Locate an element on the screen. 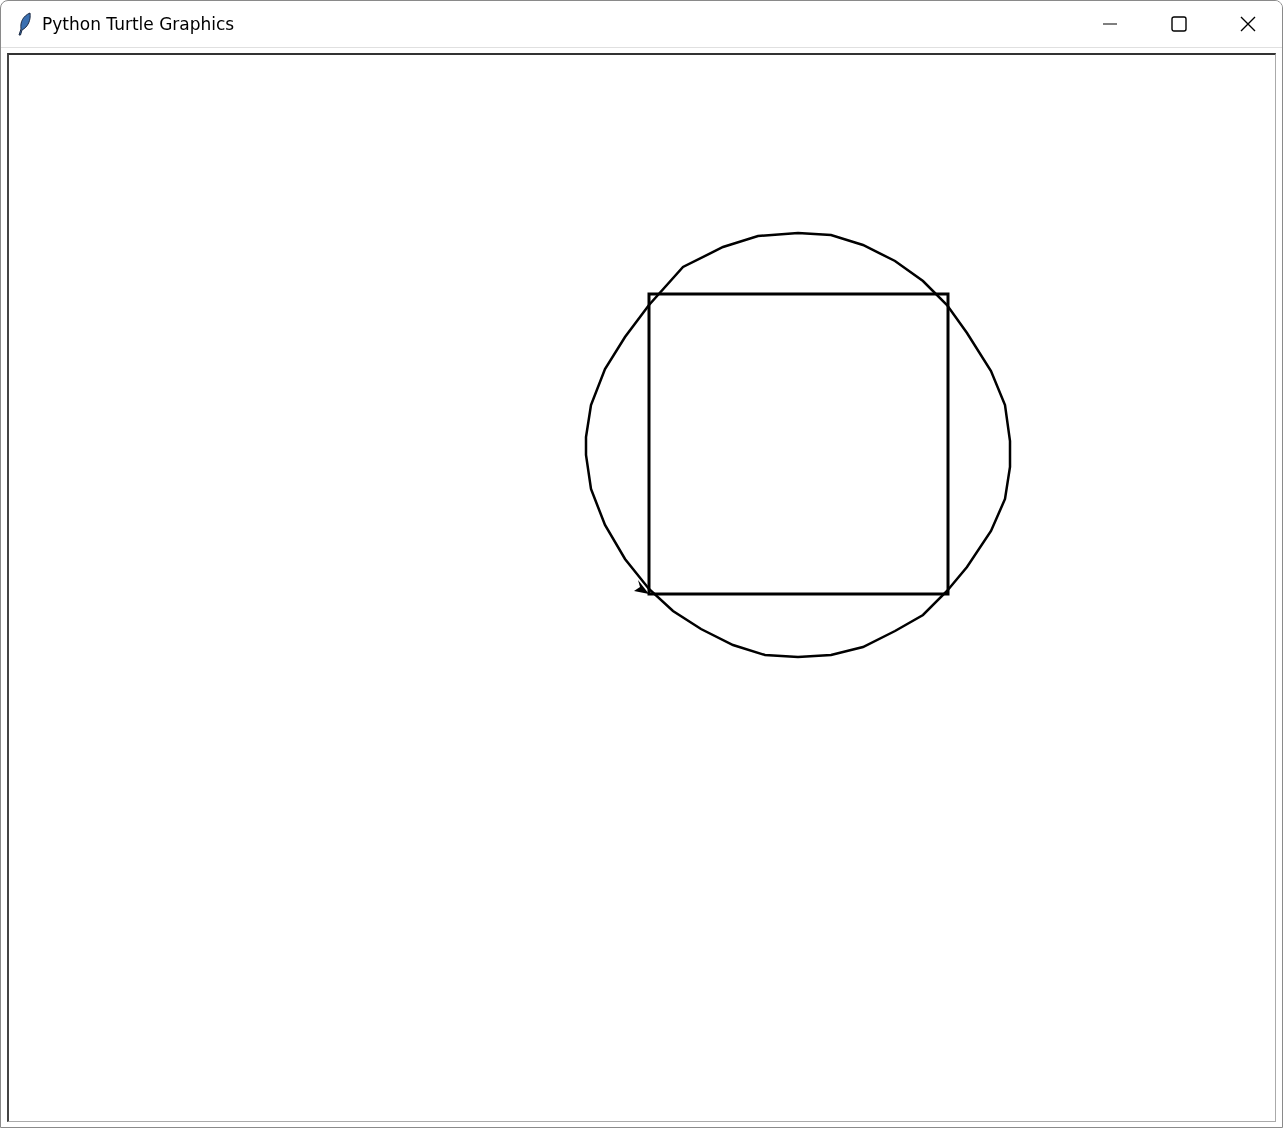 This screenshot has width=1283, height=1128. feather-icon is located at coordinates (25, 24).